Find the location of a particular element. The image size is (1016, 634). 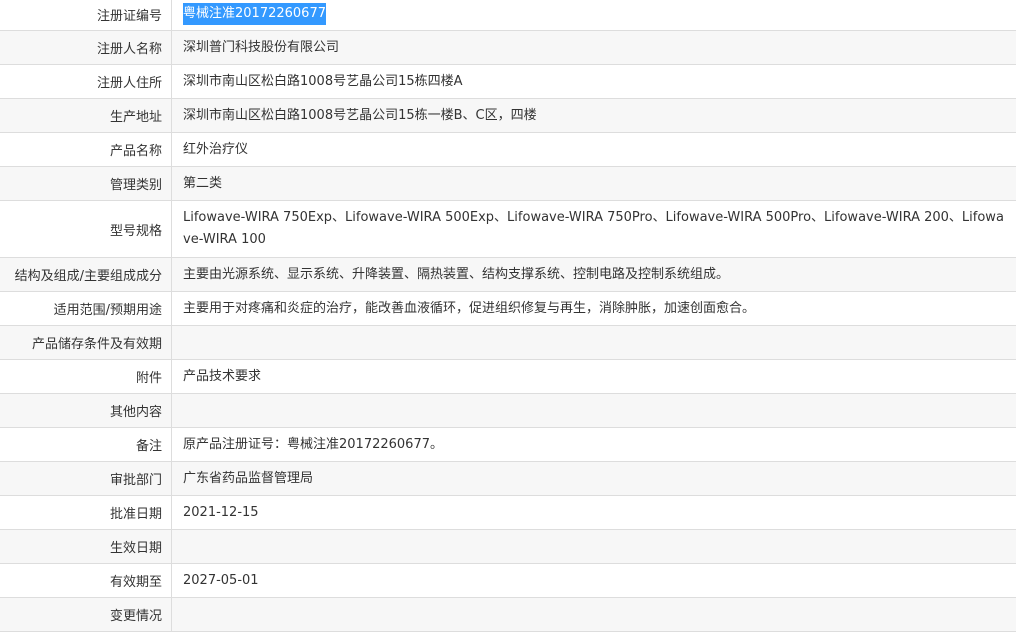

field-value: 深圳市南山区松白路1008号艺晶公司15栋一楼B、C区，四楼 is located at coordinates (360, 115).